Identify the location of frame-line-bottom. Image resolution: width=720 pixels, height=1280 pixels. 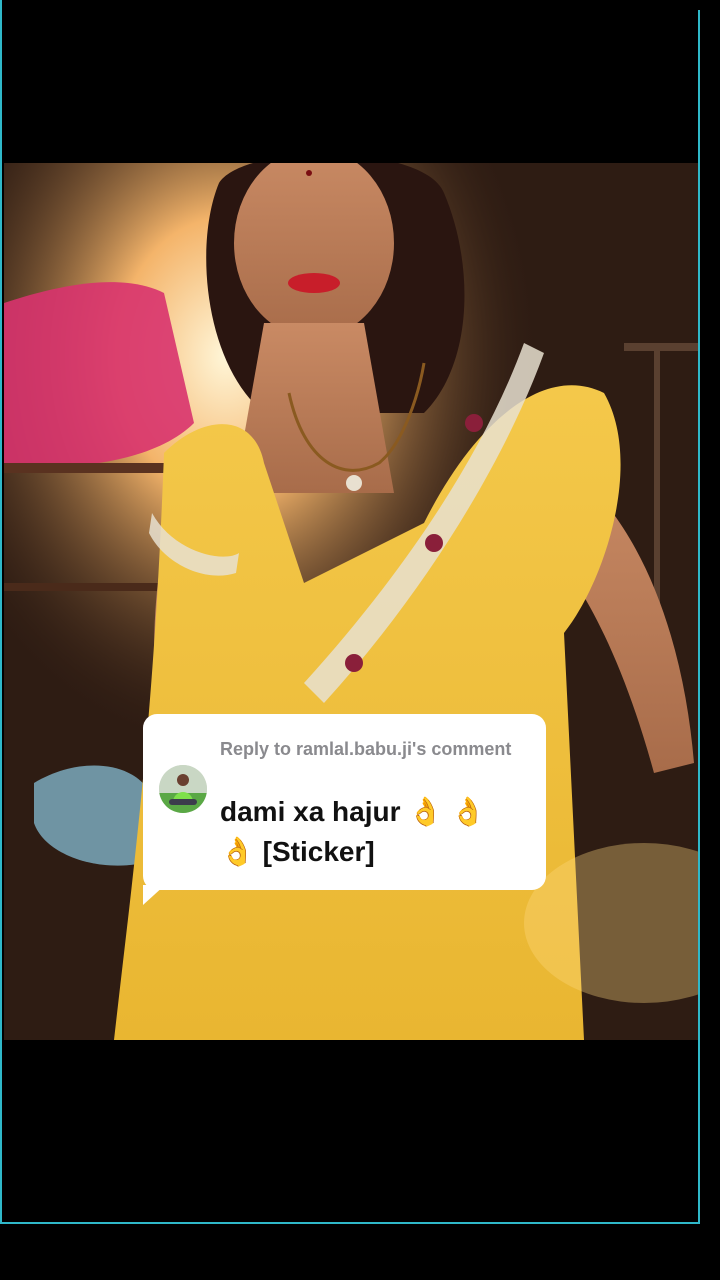
(350, 1223).